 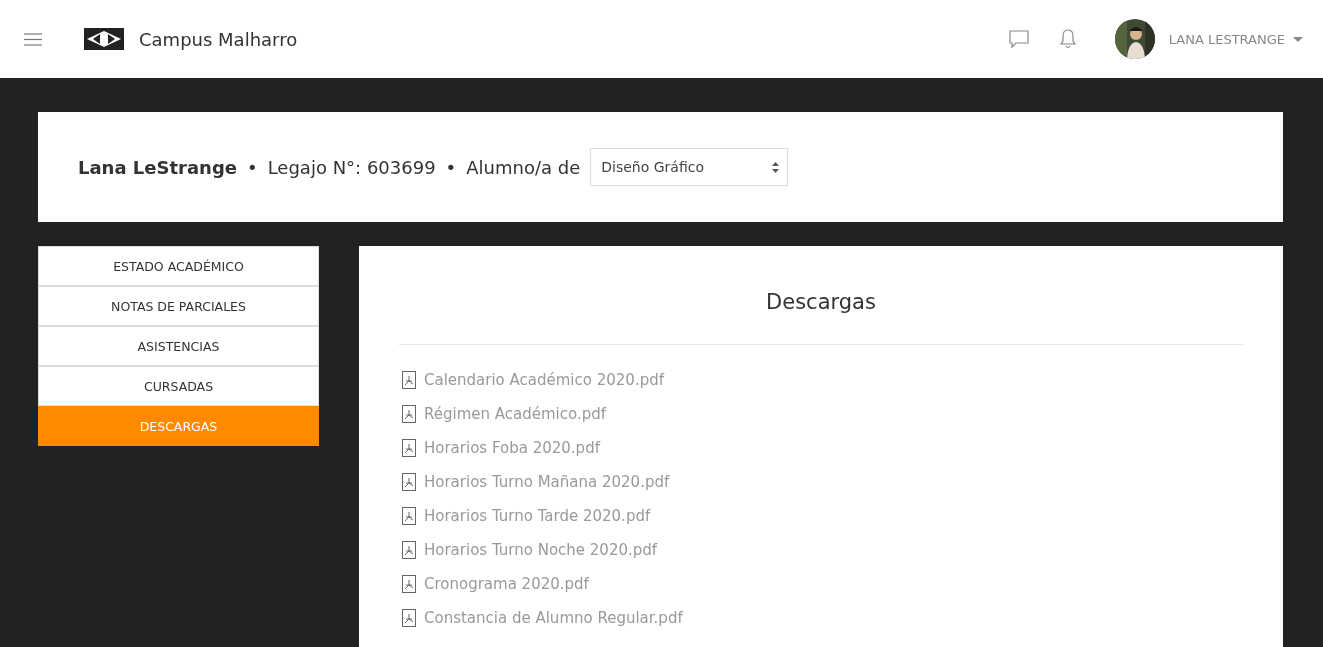 I want to click on sidebar-item: DESCARGAS, so click(x=178, y=426).